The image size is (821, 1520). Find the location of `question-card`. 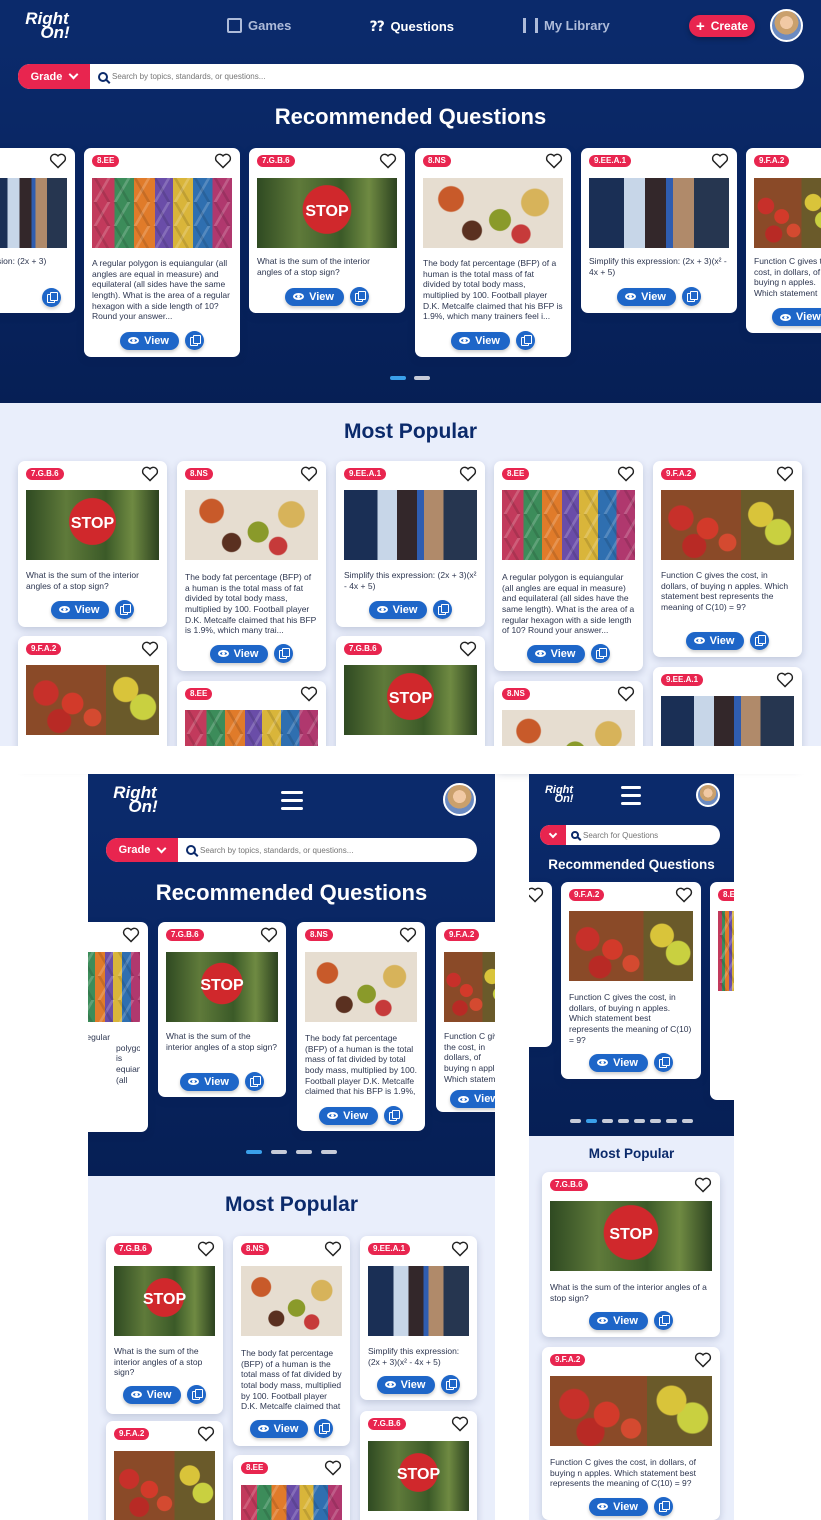

question-card is located at coordinates (540, 964).